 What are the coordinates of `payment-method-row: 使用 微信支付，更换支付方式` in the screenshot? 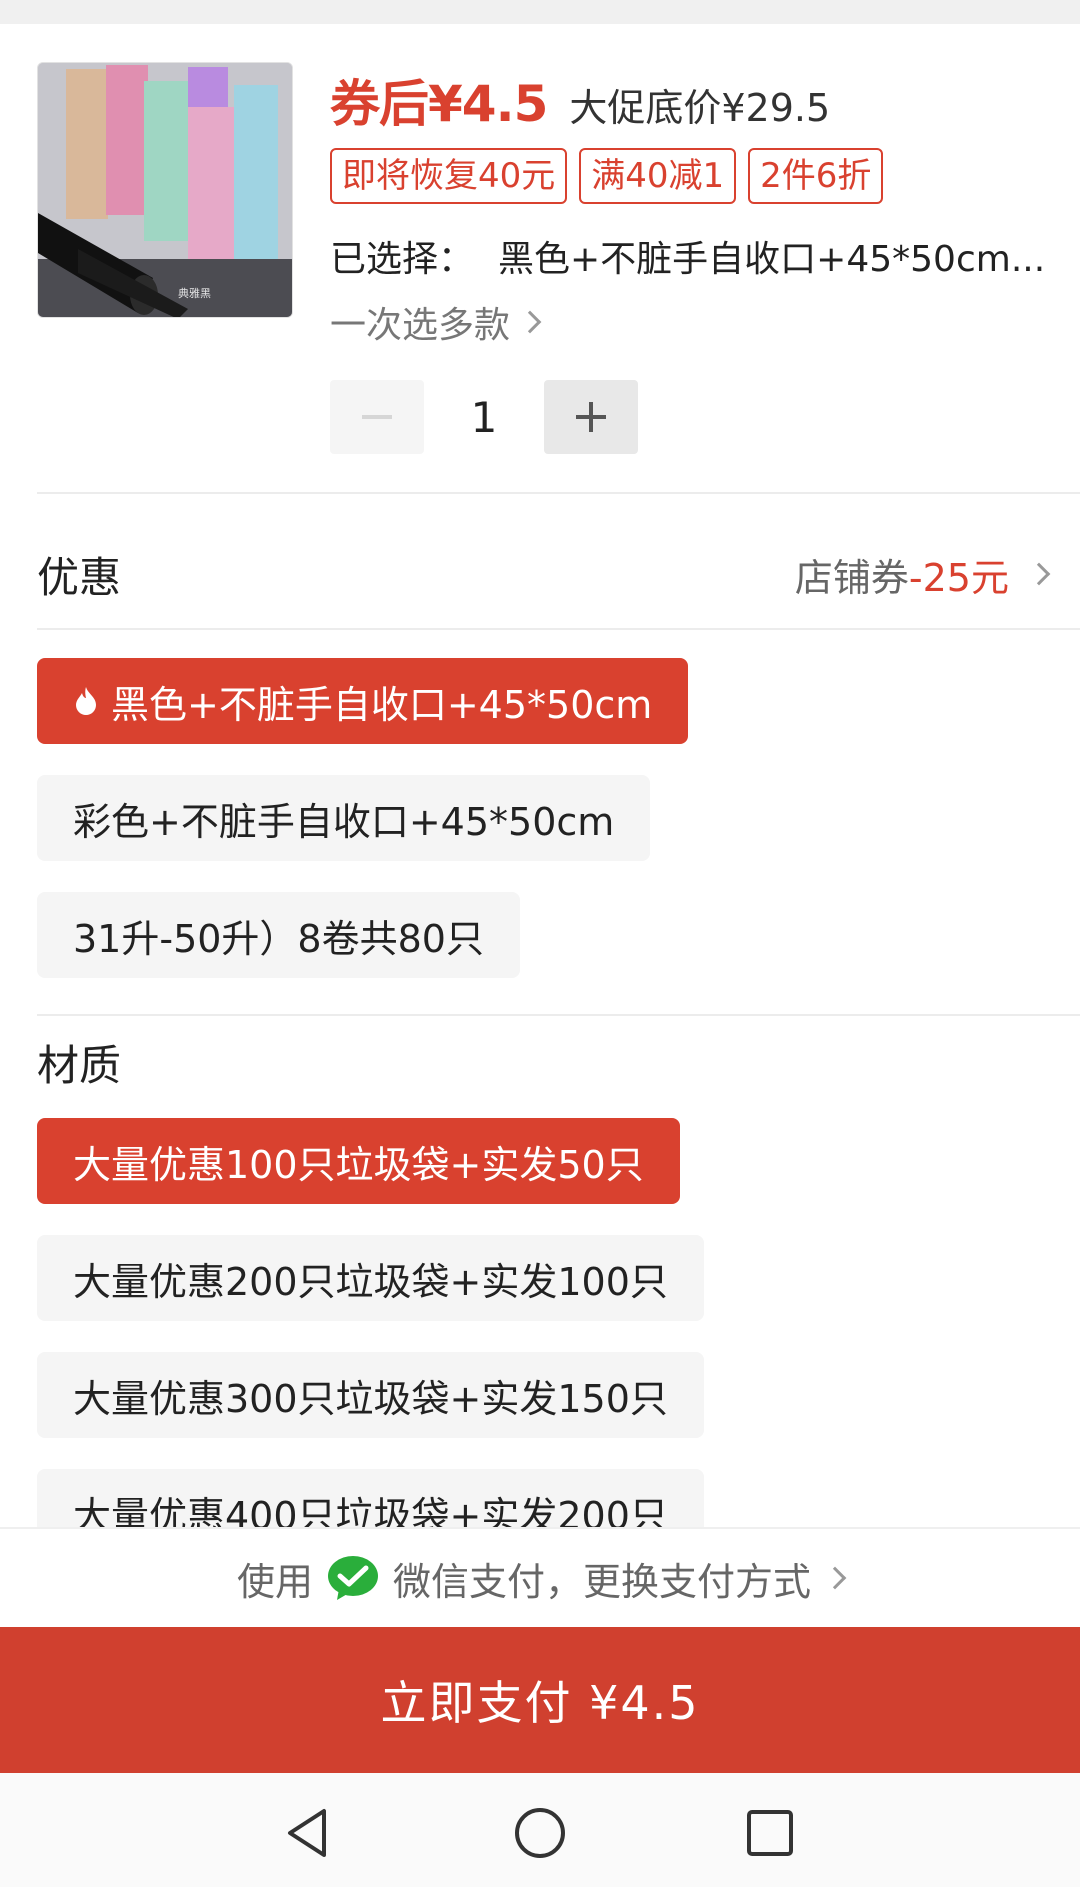 It's located at (540, 1577).